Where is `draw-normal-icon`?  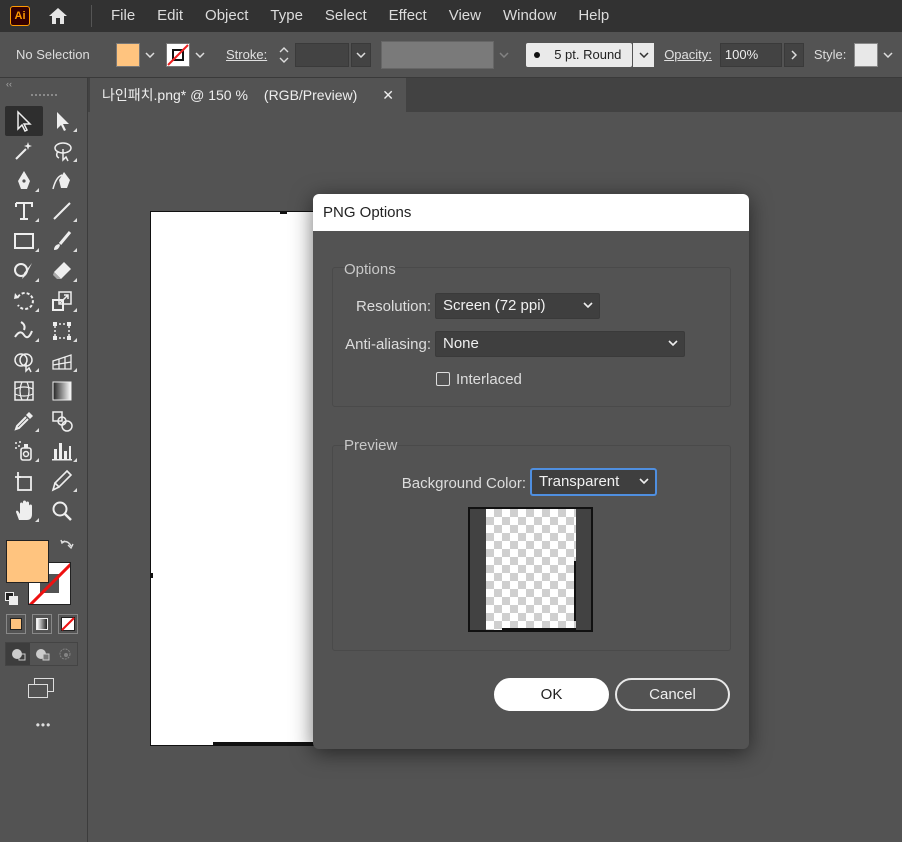 draw-normal-icon is located at coordinates (18, 654).